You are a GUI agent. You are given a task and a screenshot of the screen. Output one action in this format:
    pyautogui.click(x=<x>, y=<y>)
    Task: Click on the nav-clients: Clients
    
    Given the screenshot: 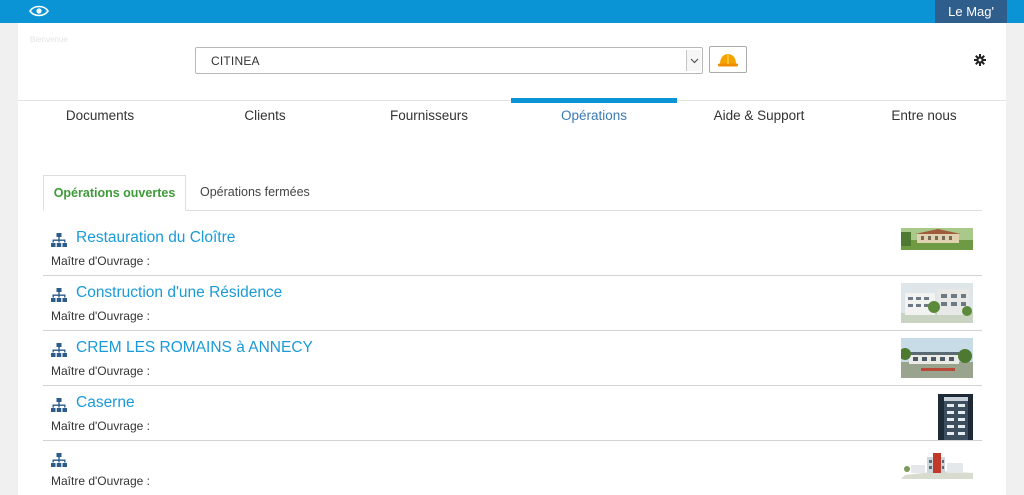 What is the action you would take?
    pyautogui.click(x=265, y=115)
    